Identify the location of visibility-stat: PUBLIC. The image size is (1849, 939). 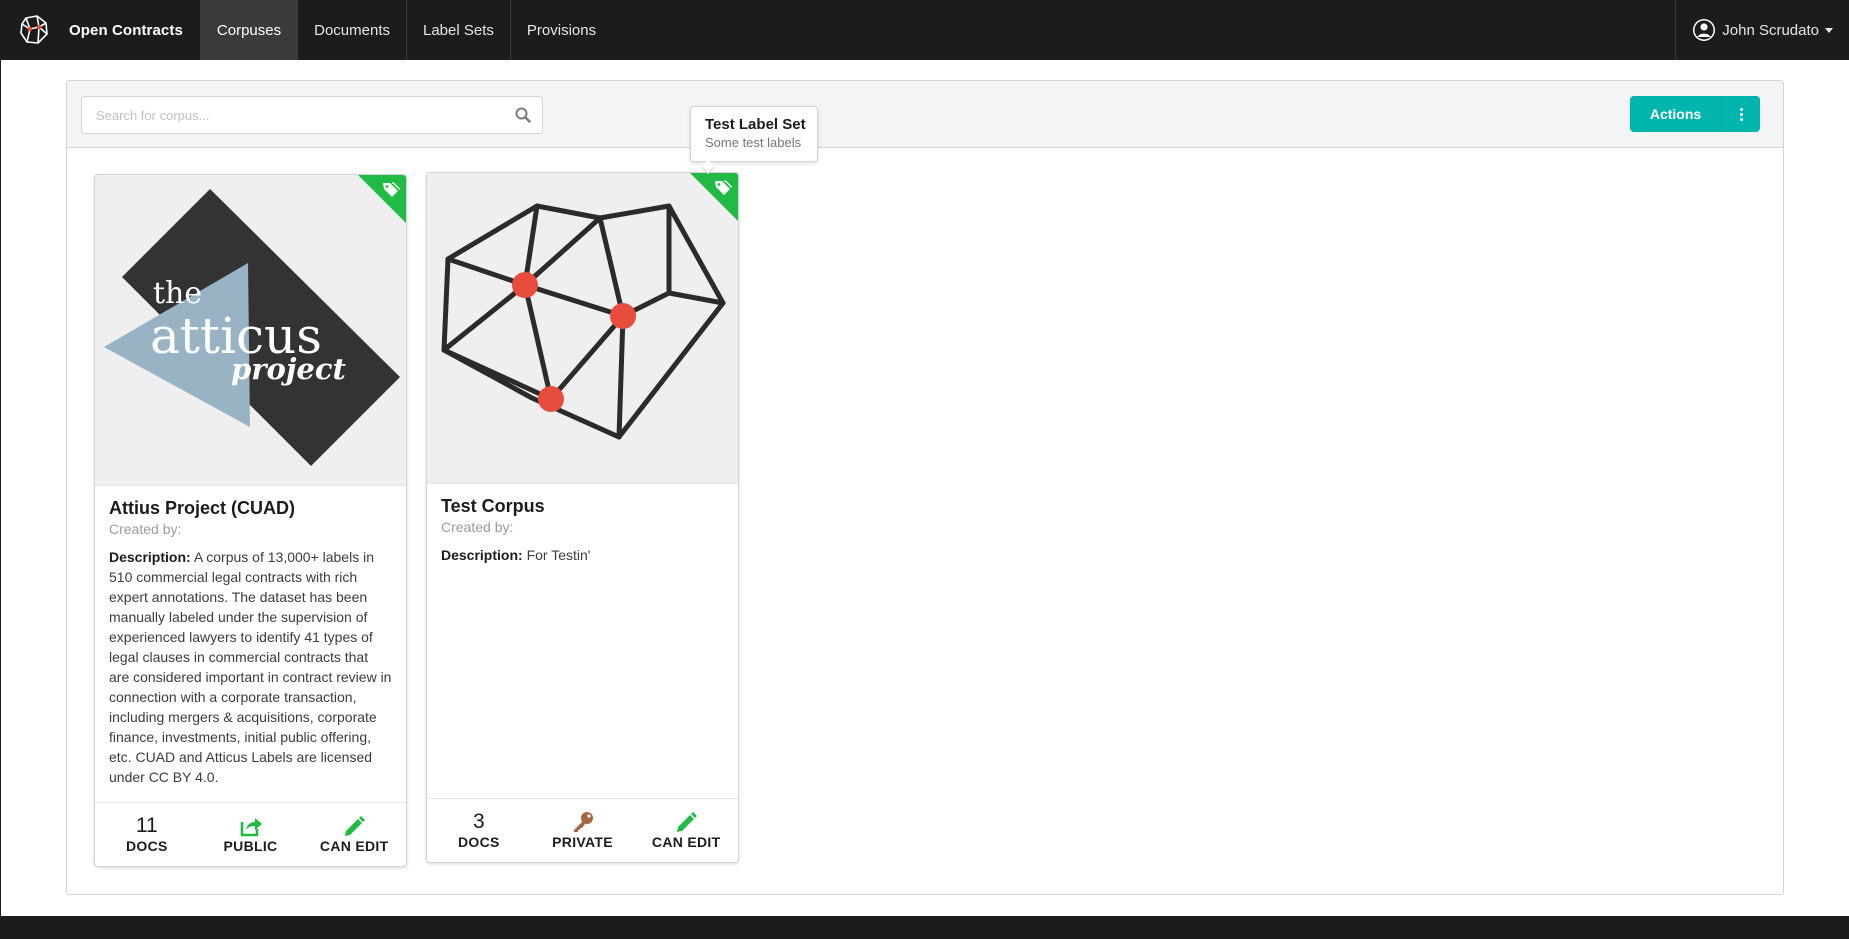
(251, 834).